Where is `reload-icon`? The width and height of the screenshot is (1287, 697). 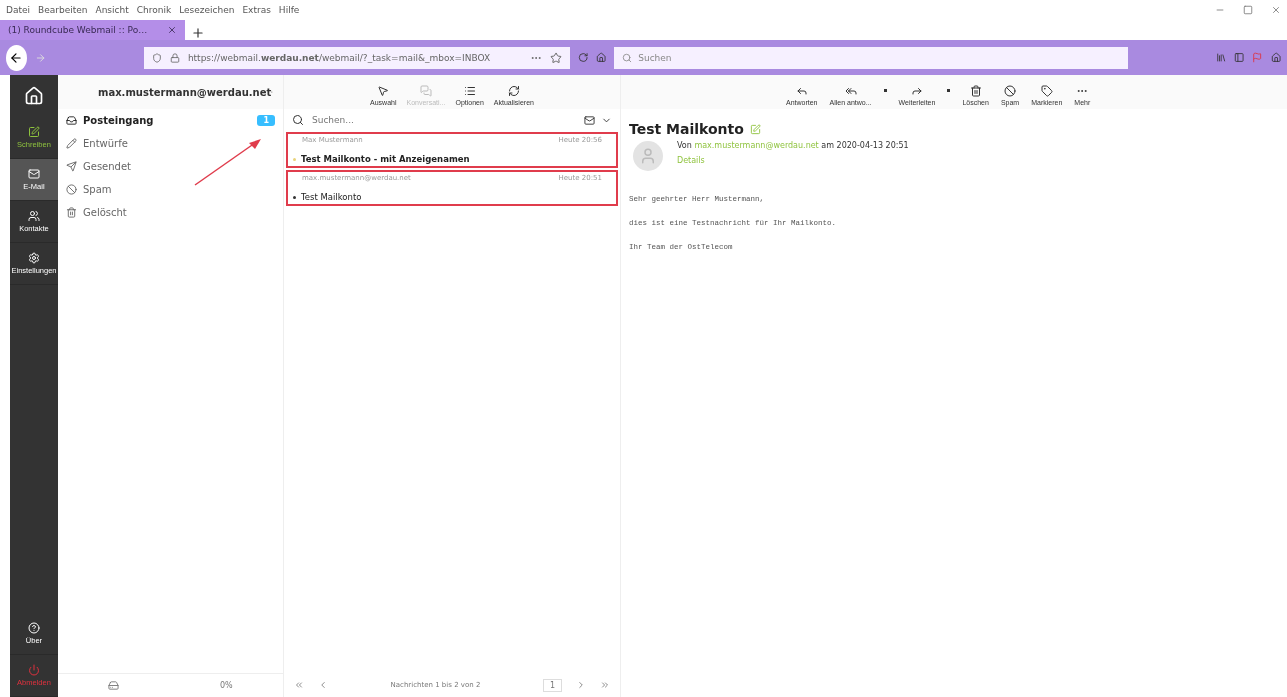 reload-icon is located at coordinates (582, 57).